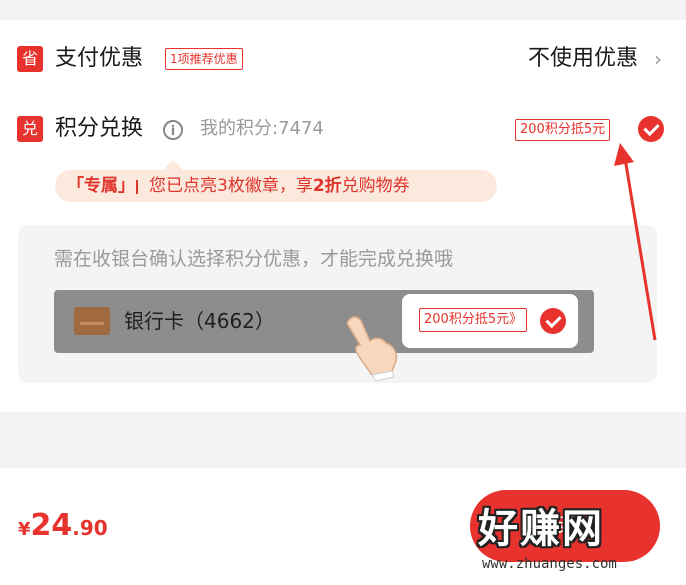 The image size is (686, 585). What do you see at coordinates (549, 564) in the screenshot?
I see `watermark-url: www.zhuanges.com` at bounding box center [549, 564].